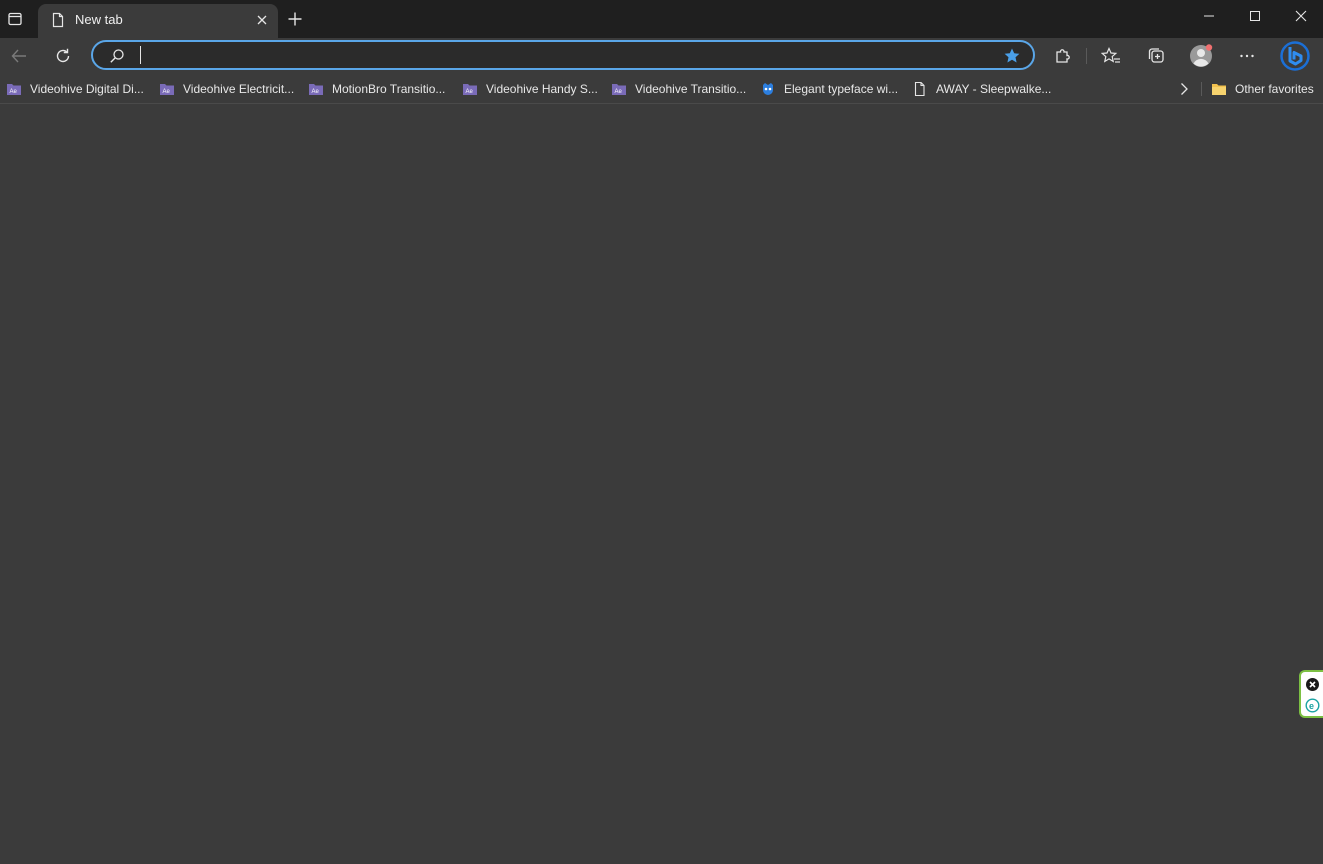 The height and width of the screenshot is (864, 1323). Describe the element at coordinates (1201, 89) in the screenshot. I see `favorites-bar-divider` at that location.